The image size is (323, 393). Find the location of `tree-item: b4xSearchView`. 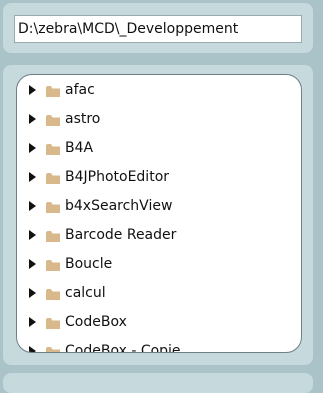

tree-item: b4xSearchView is located at coordinates (159, 207).